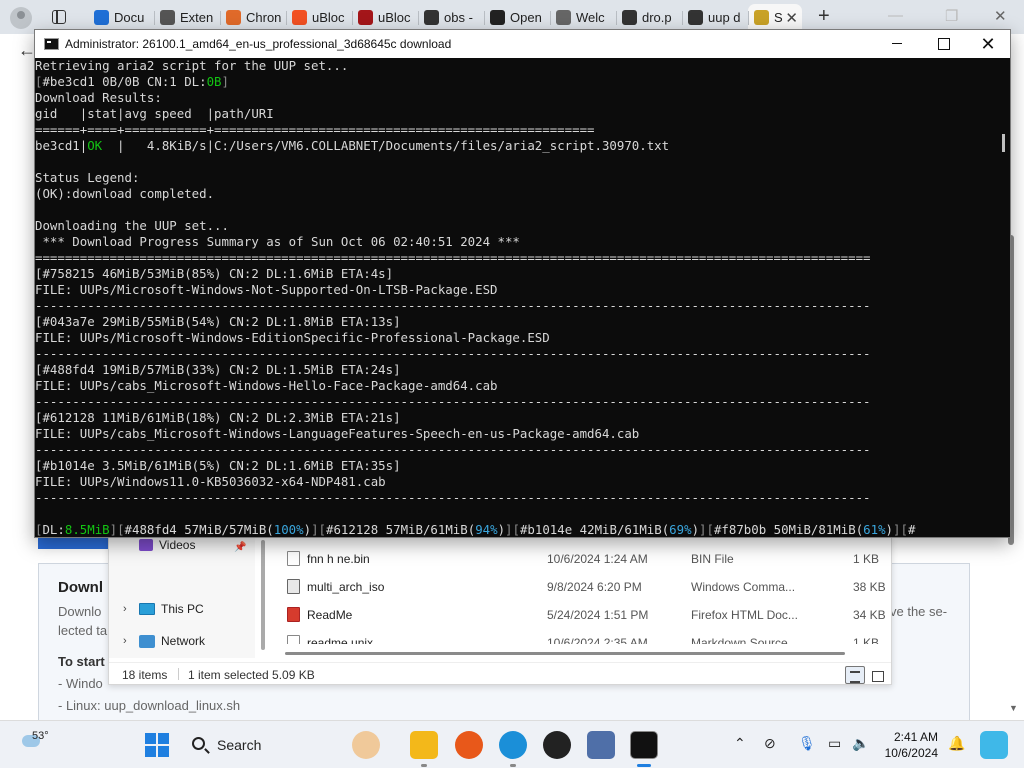 Image resolution: width=1024 pixels, height=768 pixels. Describe the element at coordinates (680, 529) in the screenshot. I see `console-text: 69%` at that location.